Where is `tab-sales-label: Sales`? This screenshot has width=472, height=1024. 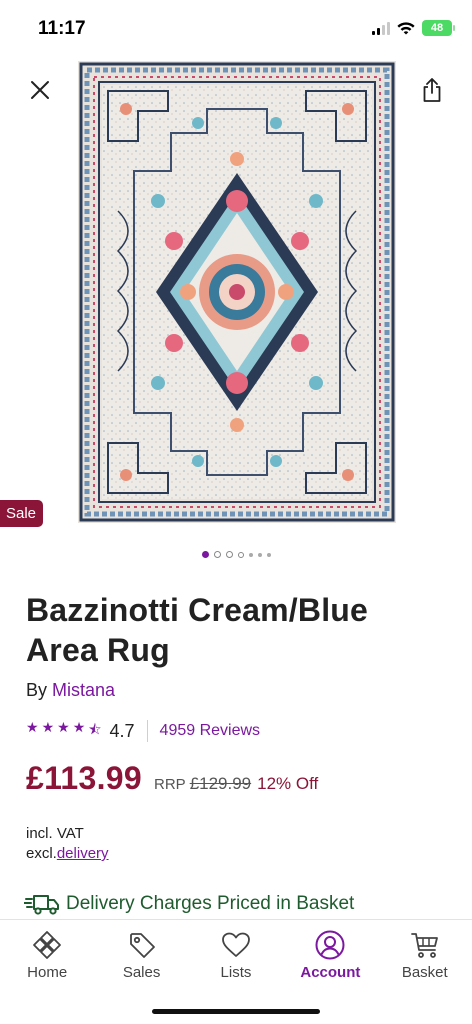 tab-sales-label: Sales is located at coordinates (141, 972).